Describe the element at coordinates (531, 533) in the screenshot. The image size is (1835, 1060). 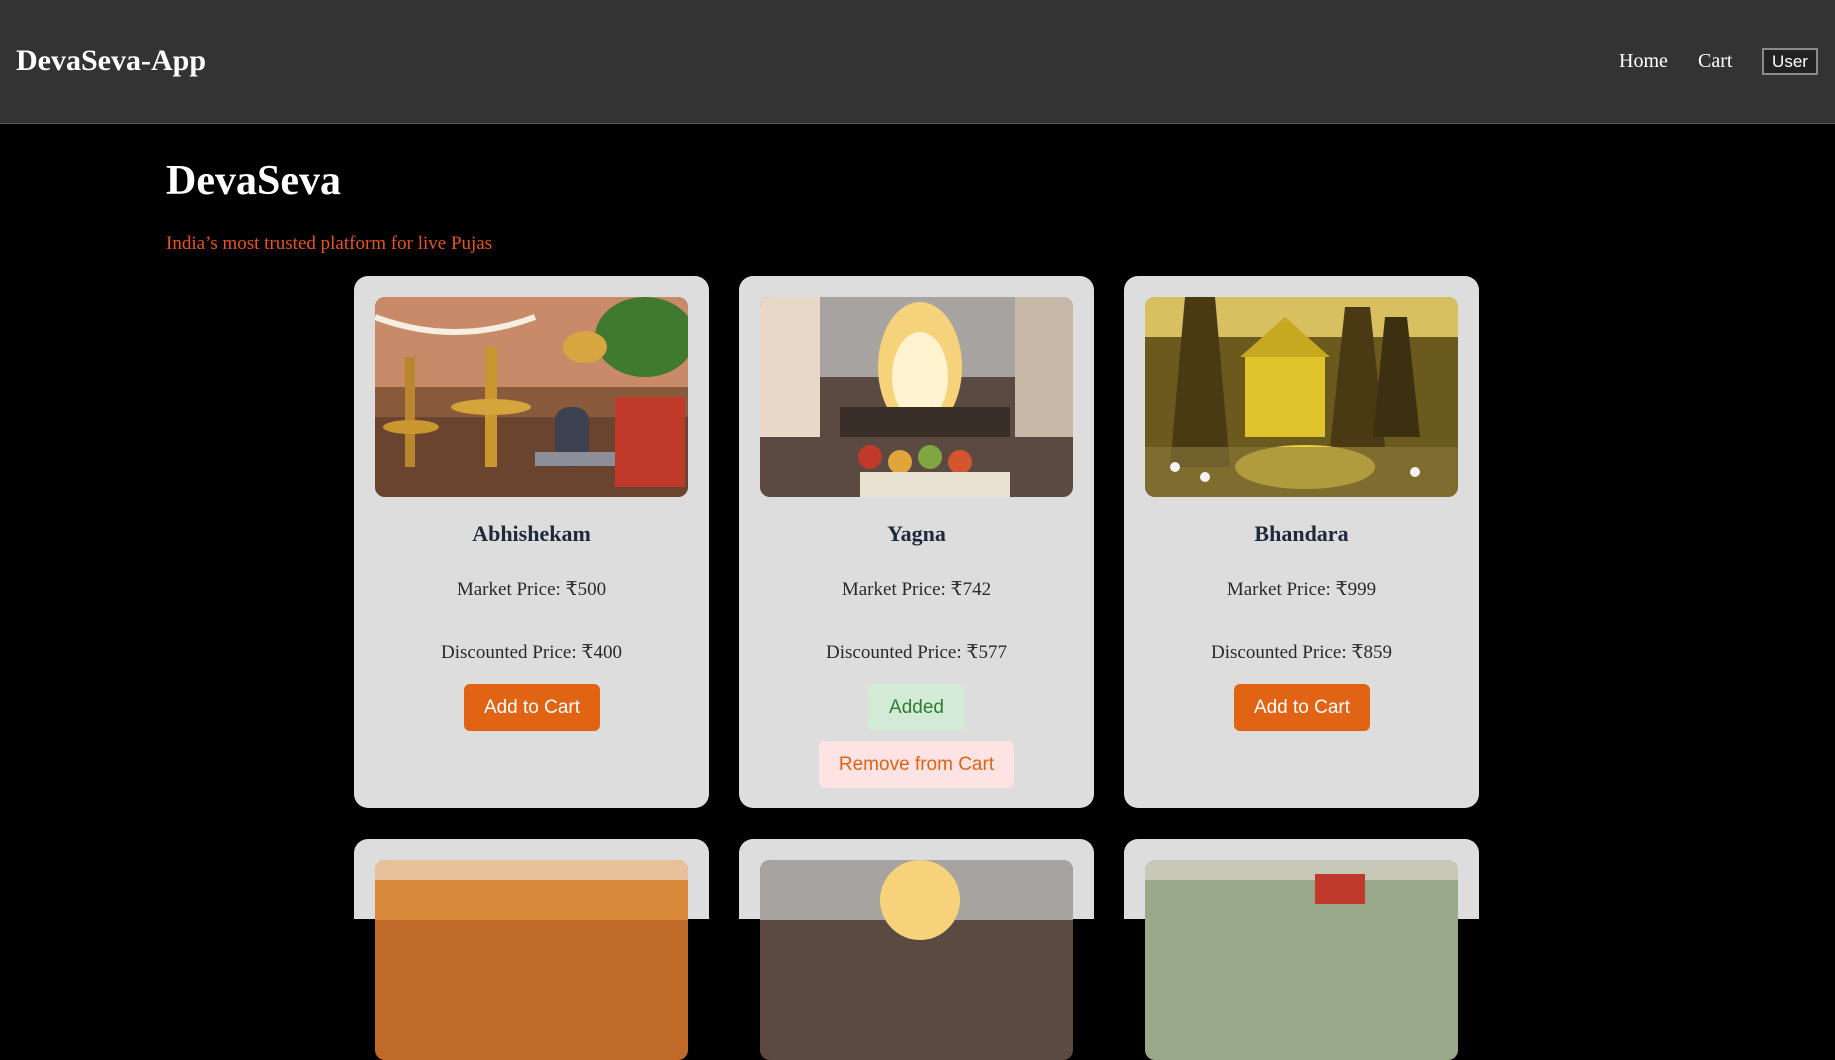
I see `product-name: Abhishekam` at that location.